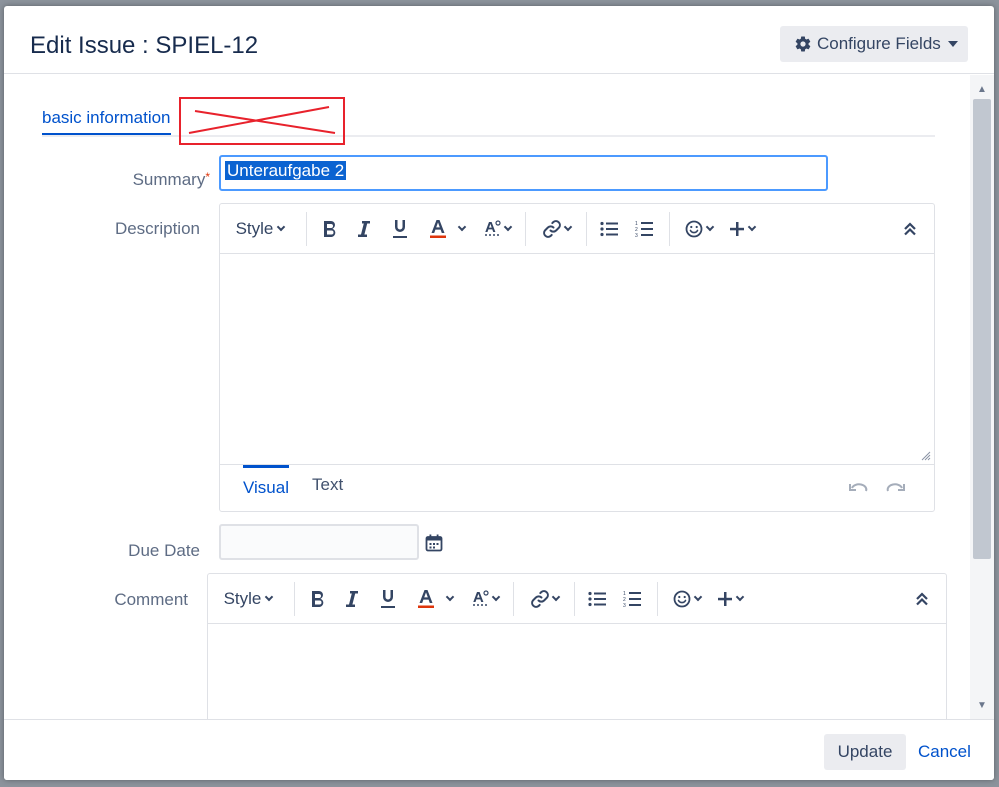  What do you see at coordinates (944, 752) in the screenshot?
I see `cancel-link: Cancel` at bounding box center [944, 752].